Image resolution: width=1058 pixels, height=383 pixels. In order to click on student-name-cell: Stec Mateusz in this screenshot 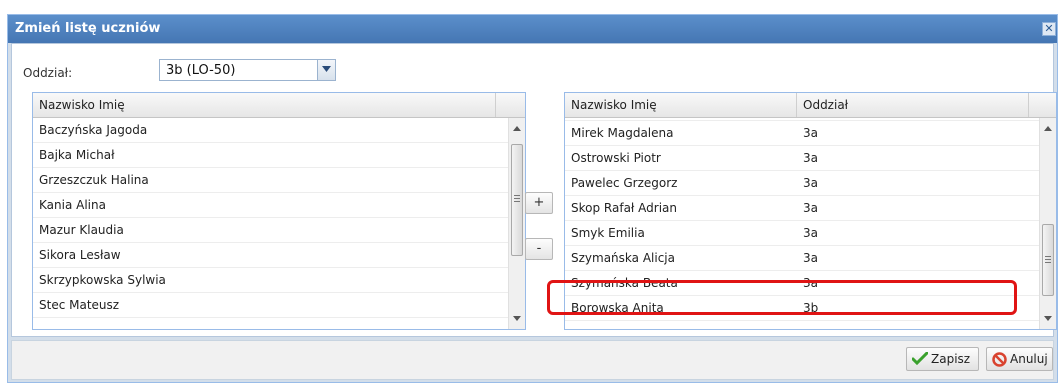, I will do `click(79, 305)`.